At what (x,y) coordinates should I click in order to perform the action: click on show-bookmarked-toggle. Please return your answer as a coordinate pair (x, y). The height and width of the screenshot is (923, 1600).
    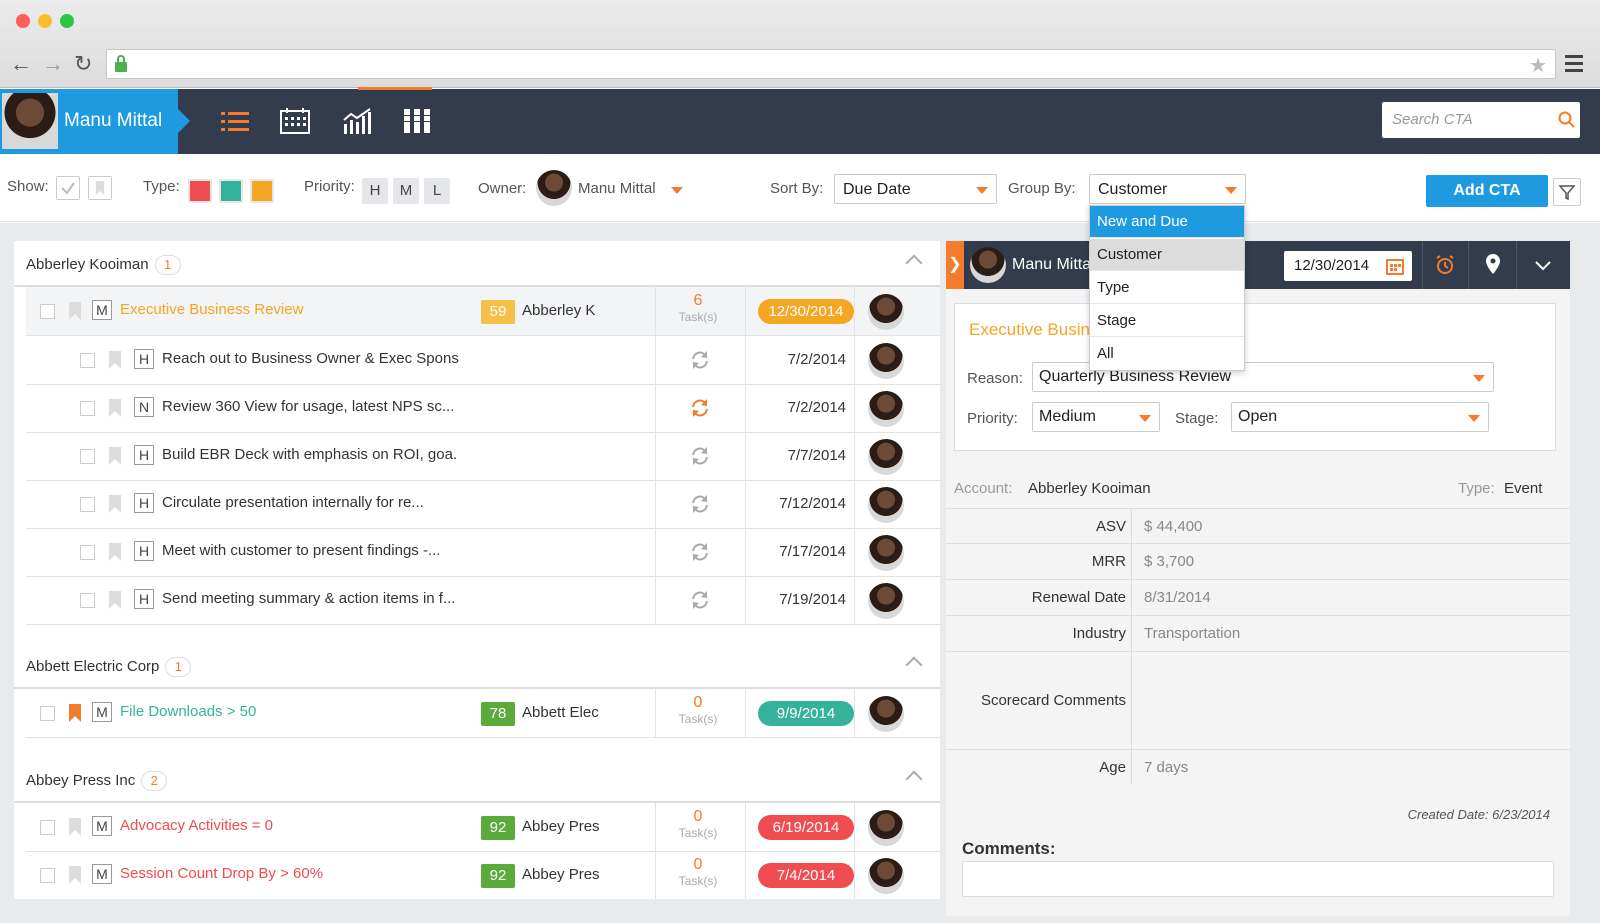
    Looking at the image, I should click on (100, 188).